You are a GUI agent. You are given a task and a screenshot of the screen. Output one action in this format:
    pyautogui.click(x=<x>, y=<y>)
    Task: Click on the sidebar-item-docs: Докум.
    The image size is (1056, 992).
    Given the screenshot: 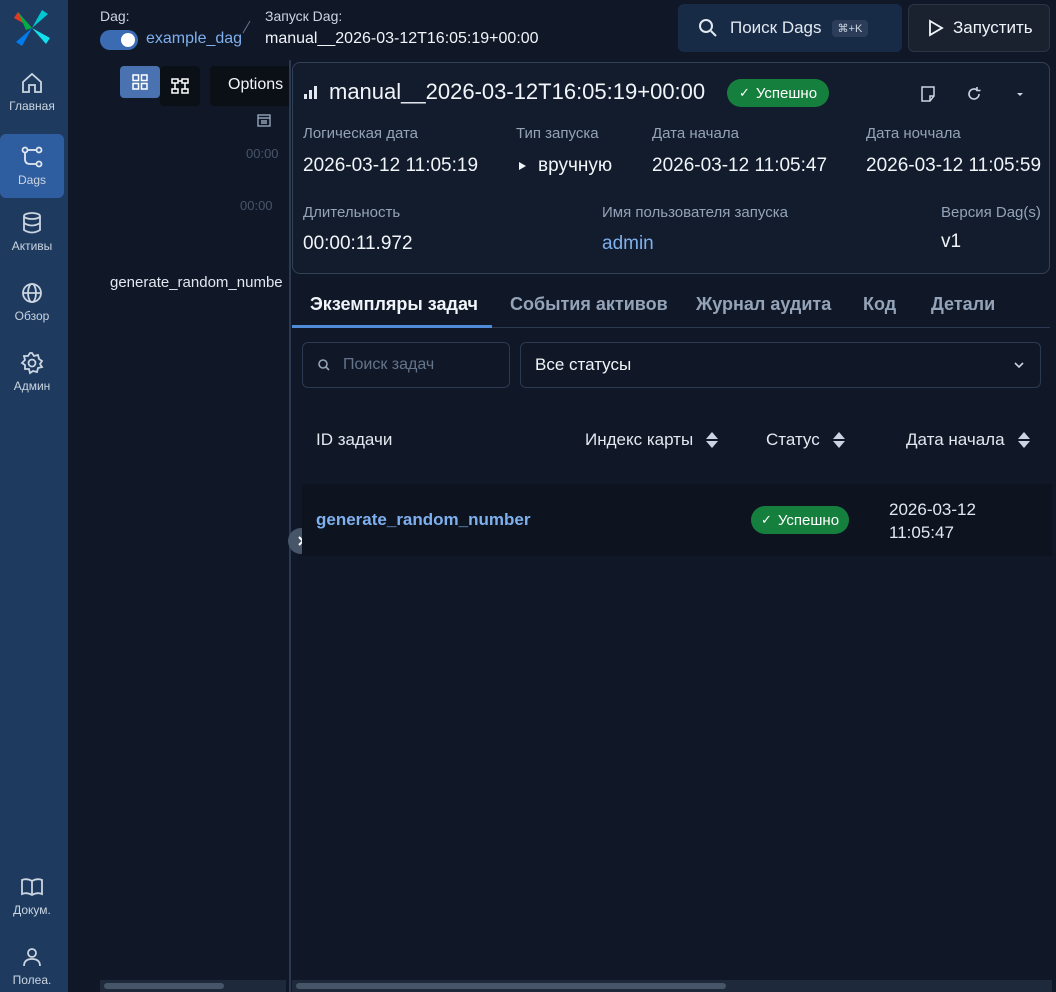 What is the action you would take?
    pyautogui.click(x=32, y=896)
    